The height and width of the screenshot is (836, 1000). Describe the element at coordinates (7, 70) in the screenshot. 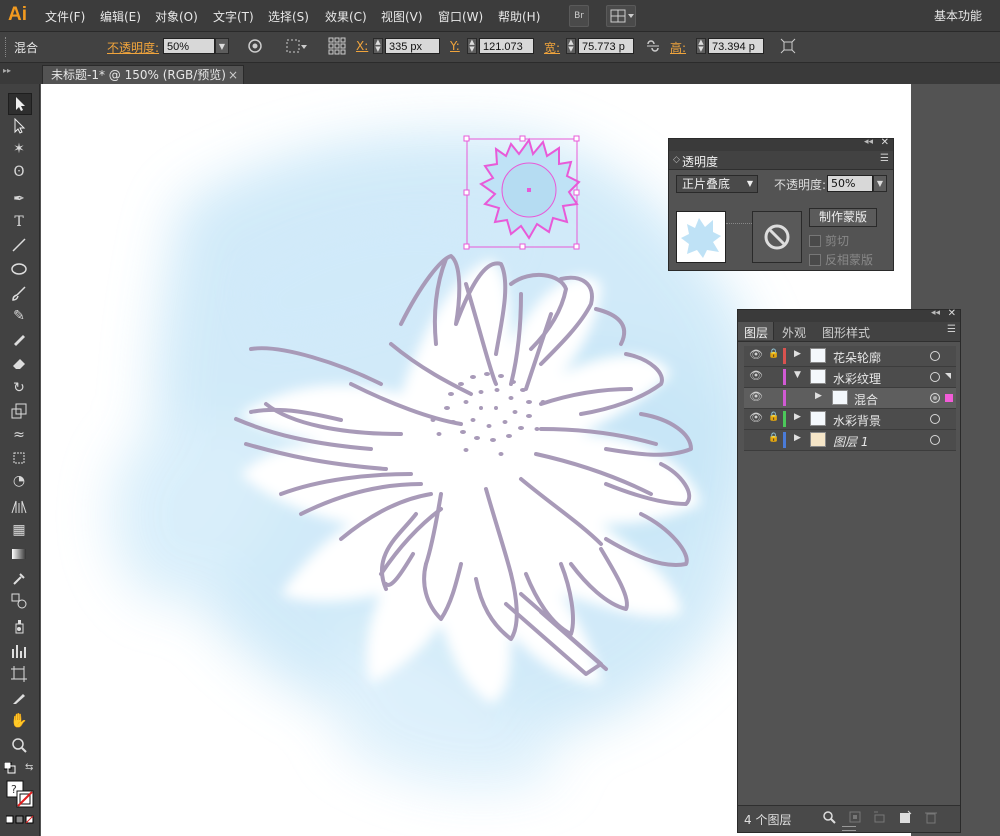

I see `collapse-toolbar-icon: ▸▸` at that location.